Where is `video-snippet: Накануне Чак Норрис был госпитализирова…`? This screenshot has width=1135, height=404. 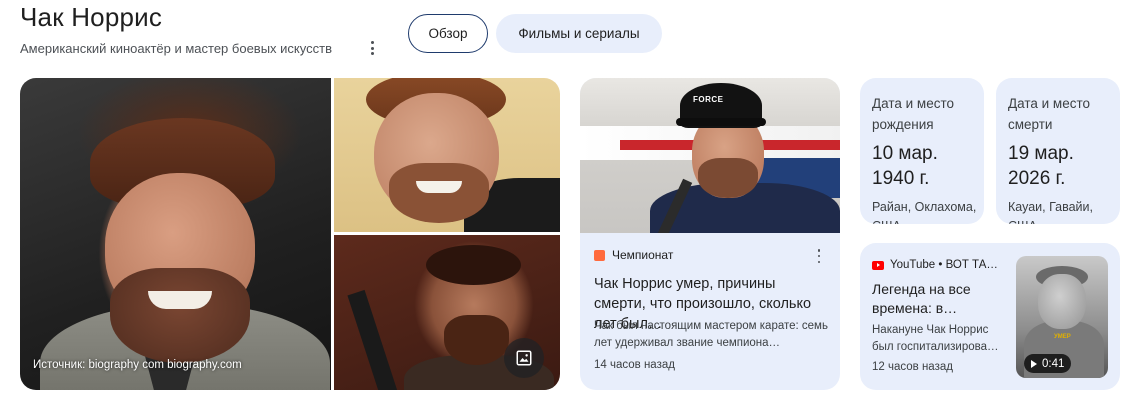
video-snippet: Накануне Чак Норрис был госпитализирова… is located at coordinates (935, 338).